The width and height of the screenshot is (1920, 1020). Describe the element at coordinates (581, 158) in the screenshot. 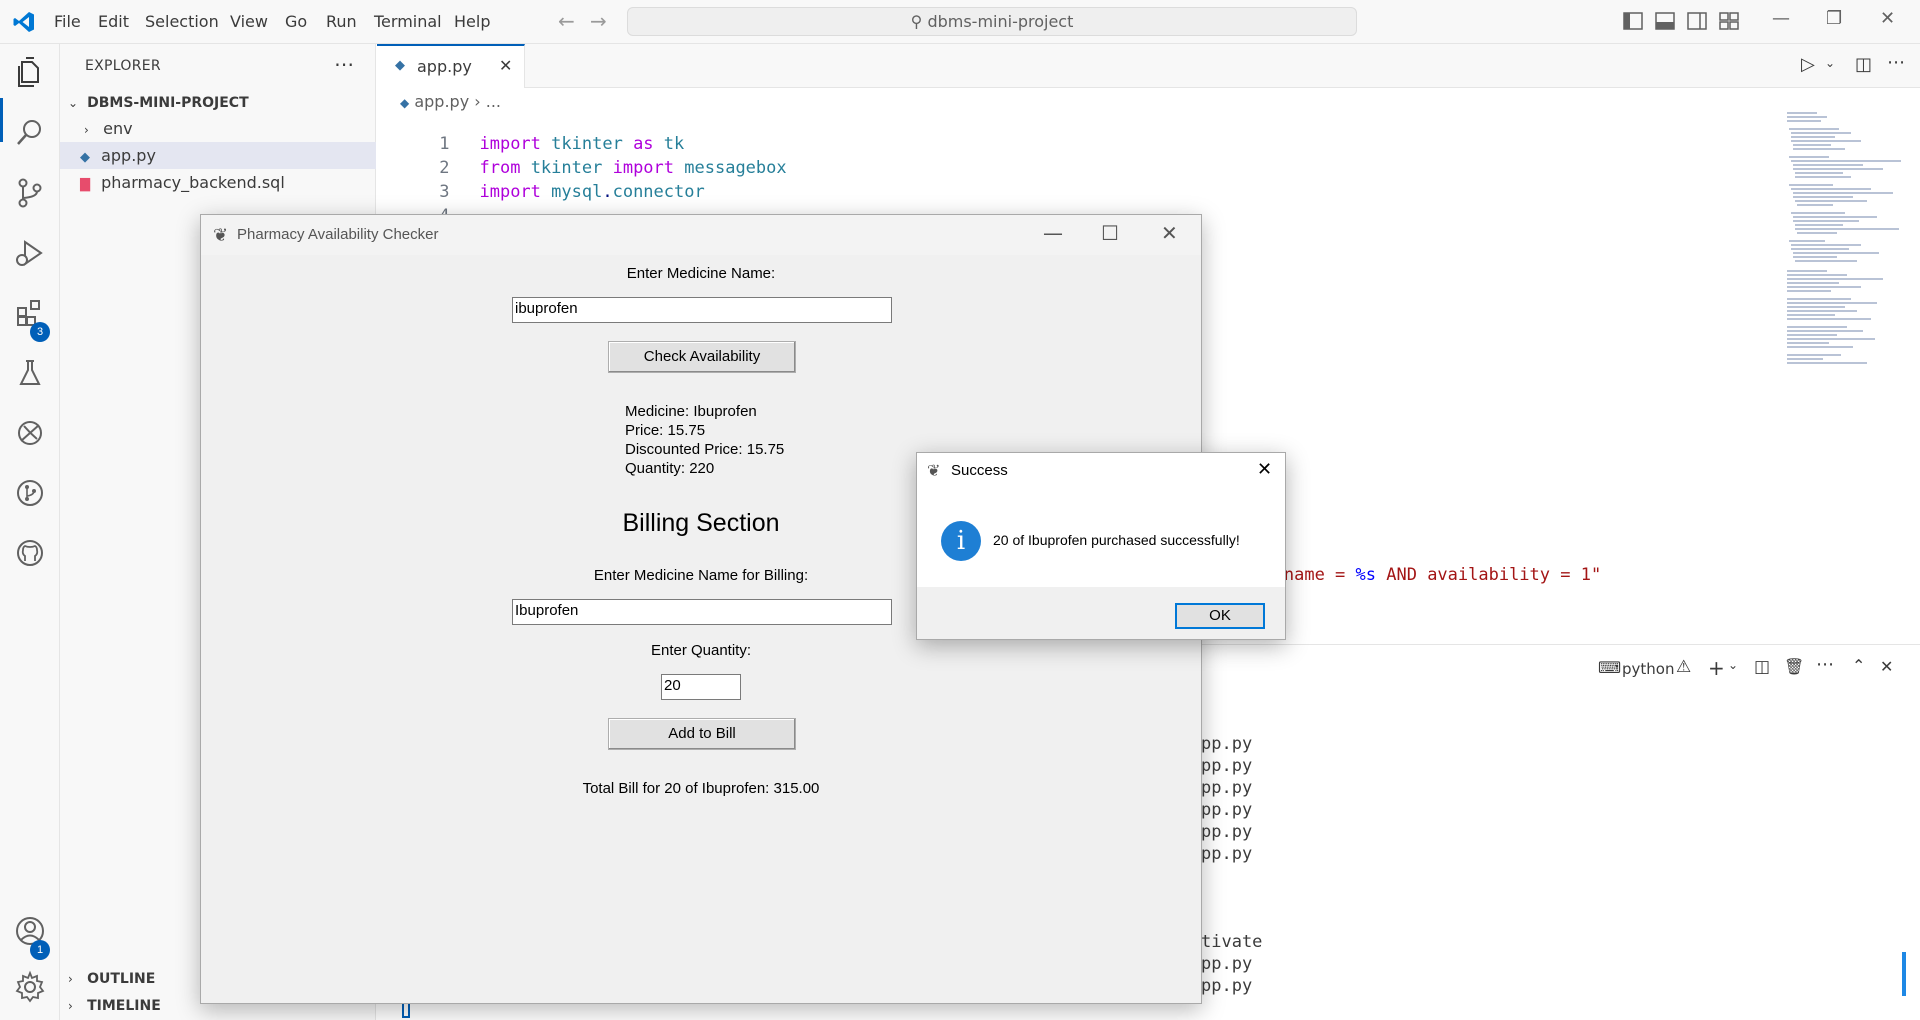

I see `code-line: 2 from tkinter import messagebox` at that location.